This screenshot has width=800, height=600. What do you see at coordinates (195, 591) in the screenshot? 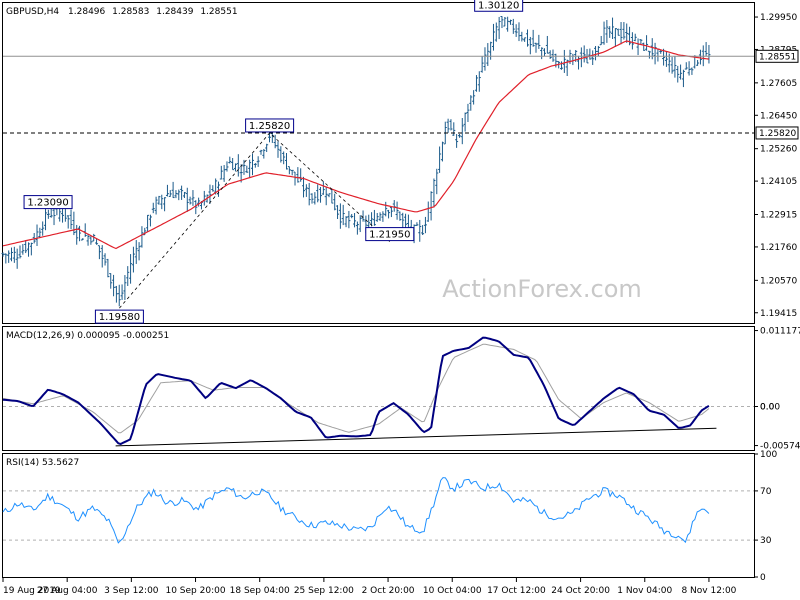
I see `x-tick-label: 10 Sep 20:00` at bounding box center [195, 591].